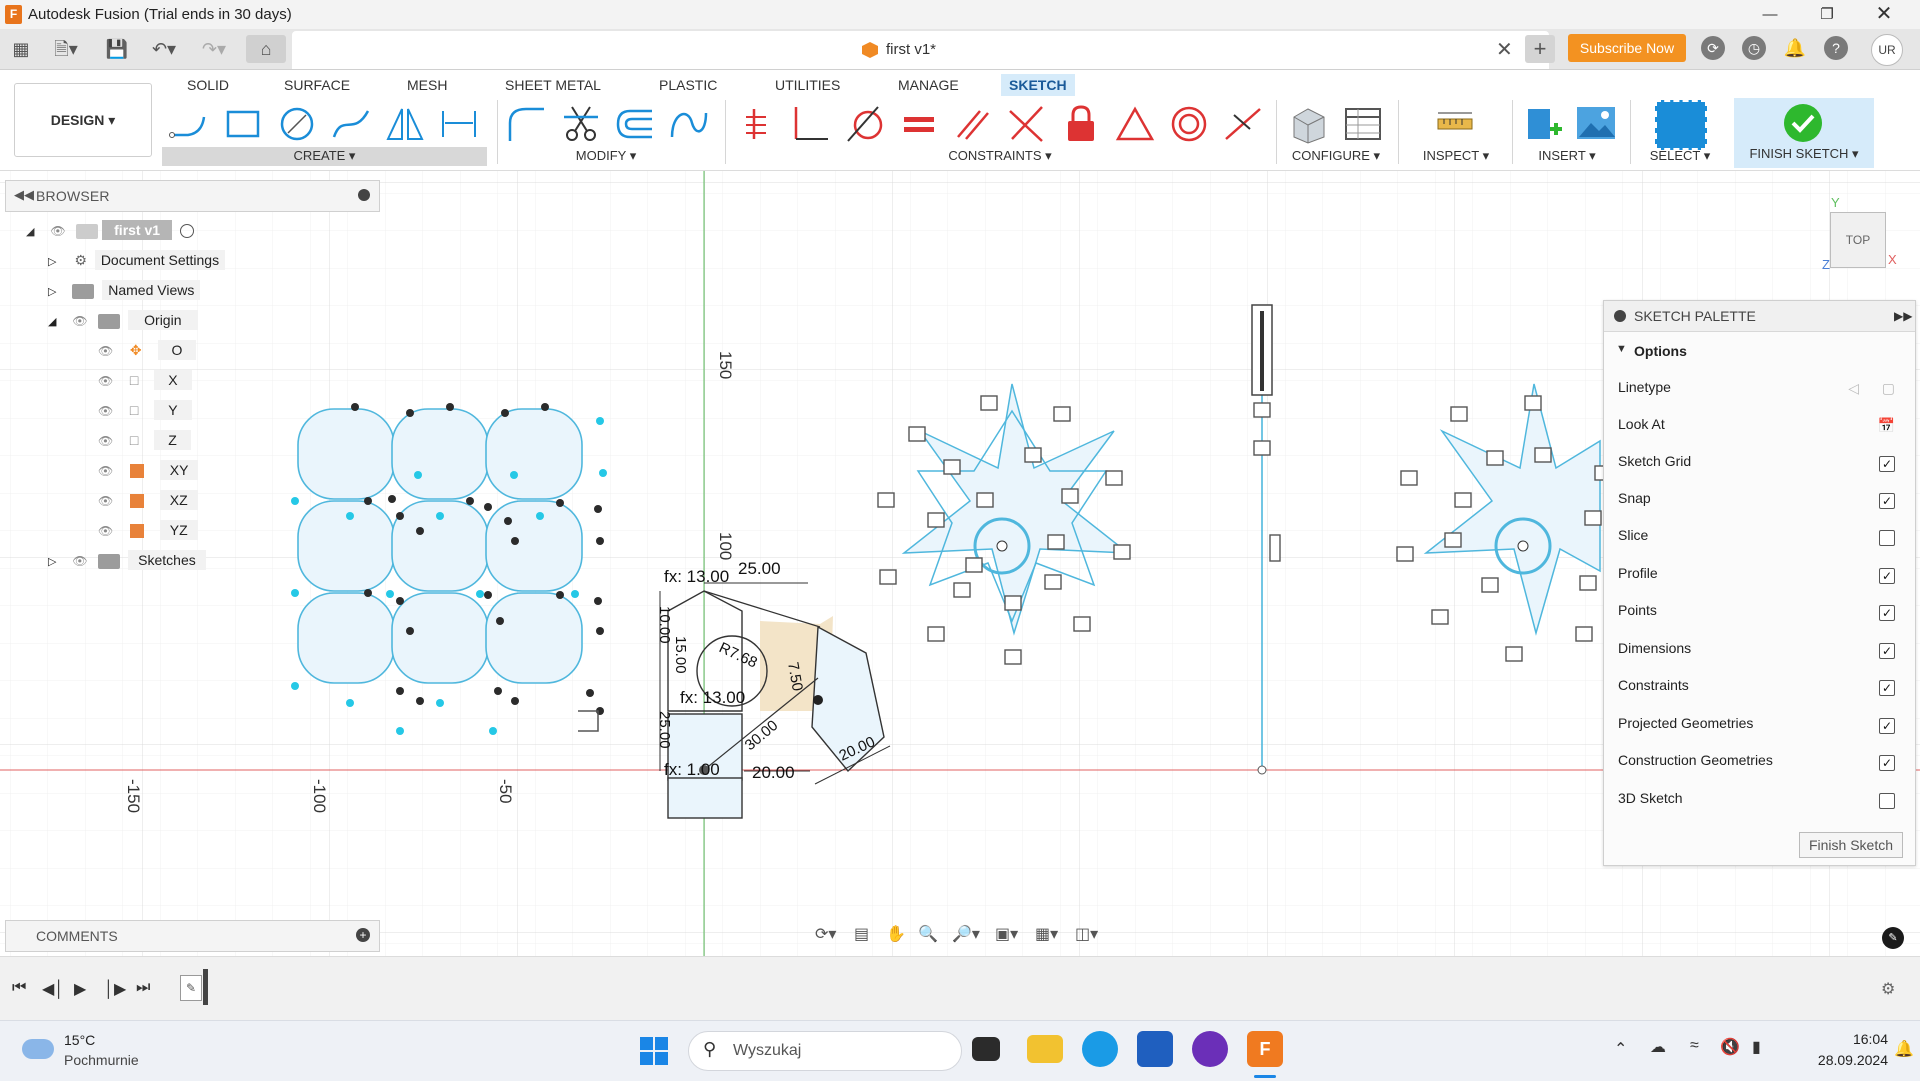 The height and width of the screenshot is (1081, 1920). I want to click on equal-constraint-icon, so click(919, 124).